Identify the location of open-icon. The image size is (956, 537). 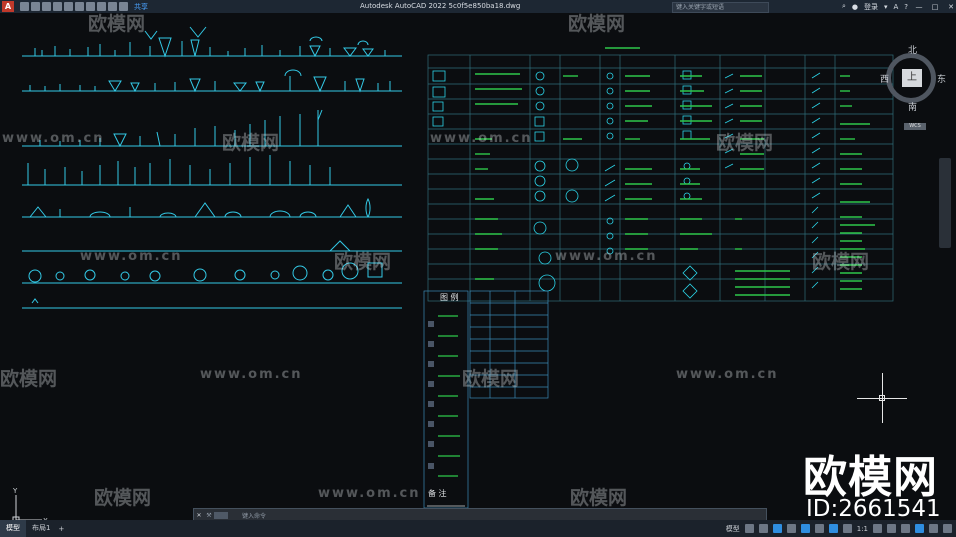
(35, 6).